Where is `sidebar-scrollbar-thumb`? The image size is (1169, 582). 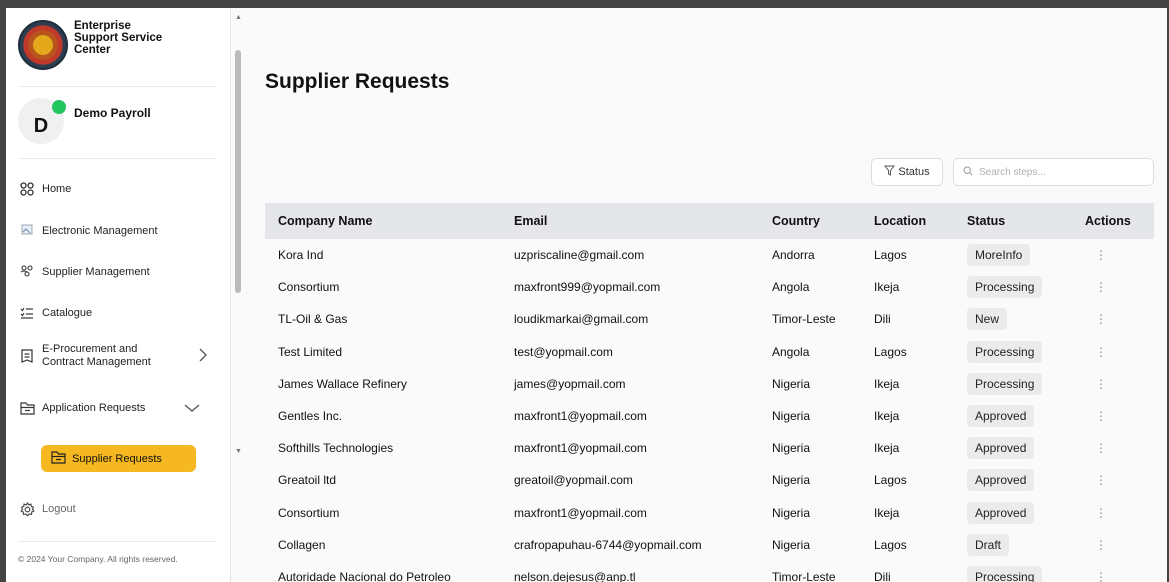 sidebar-scrollbar-thumb is located at coordinates (238, 171).